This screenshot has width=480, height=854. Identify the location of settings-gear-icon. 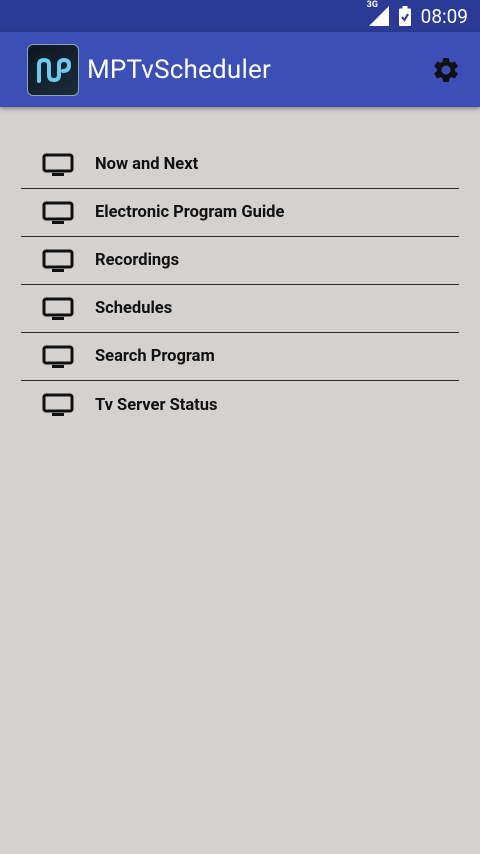
(446, 70).